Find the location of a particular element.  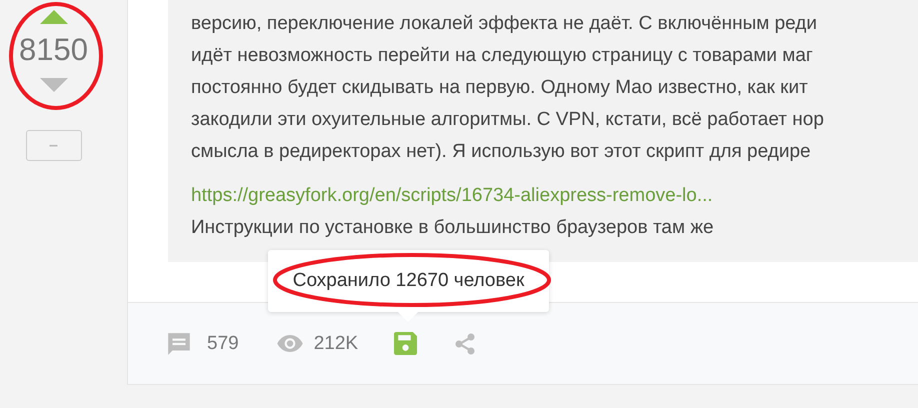

view-count: 212K is located at coordinates (336, 343).